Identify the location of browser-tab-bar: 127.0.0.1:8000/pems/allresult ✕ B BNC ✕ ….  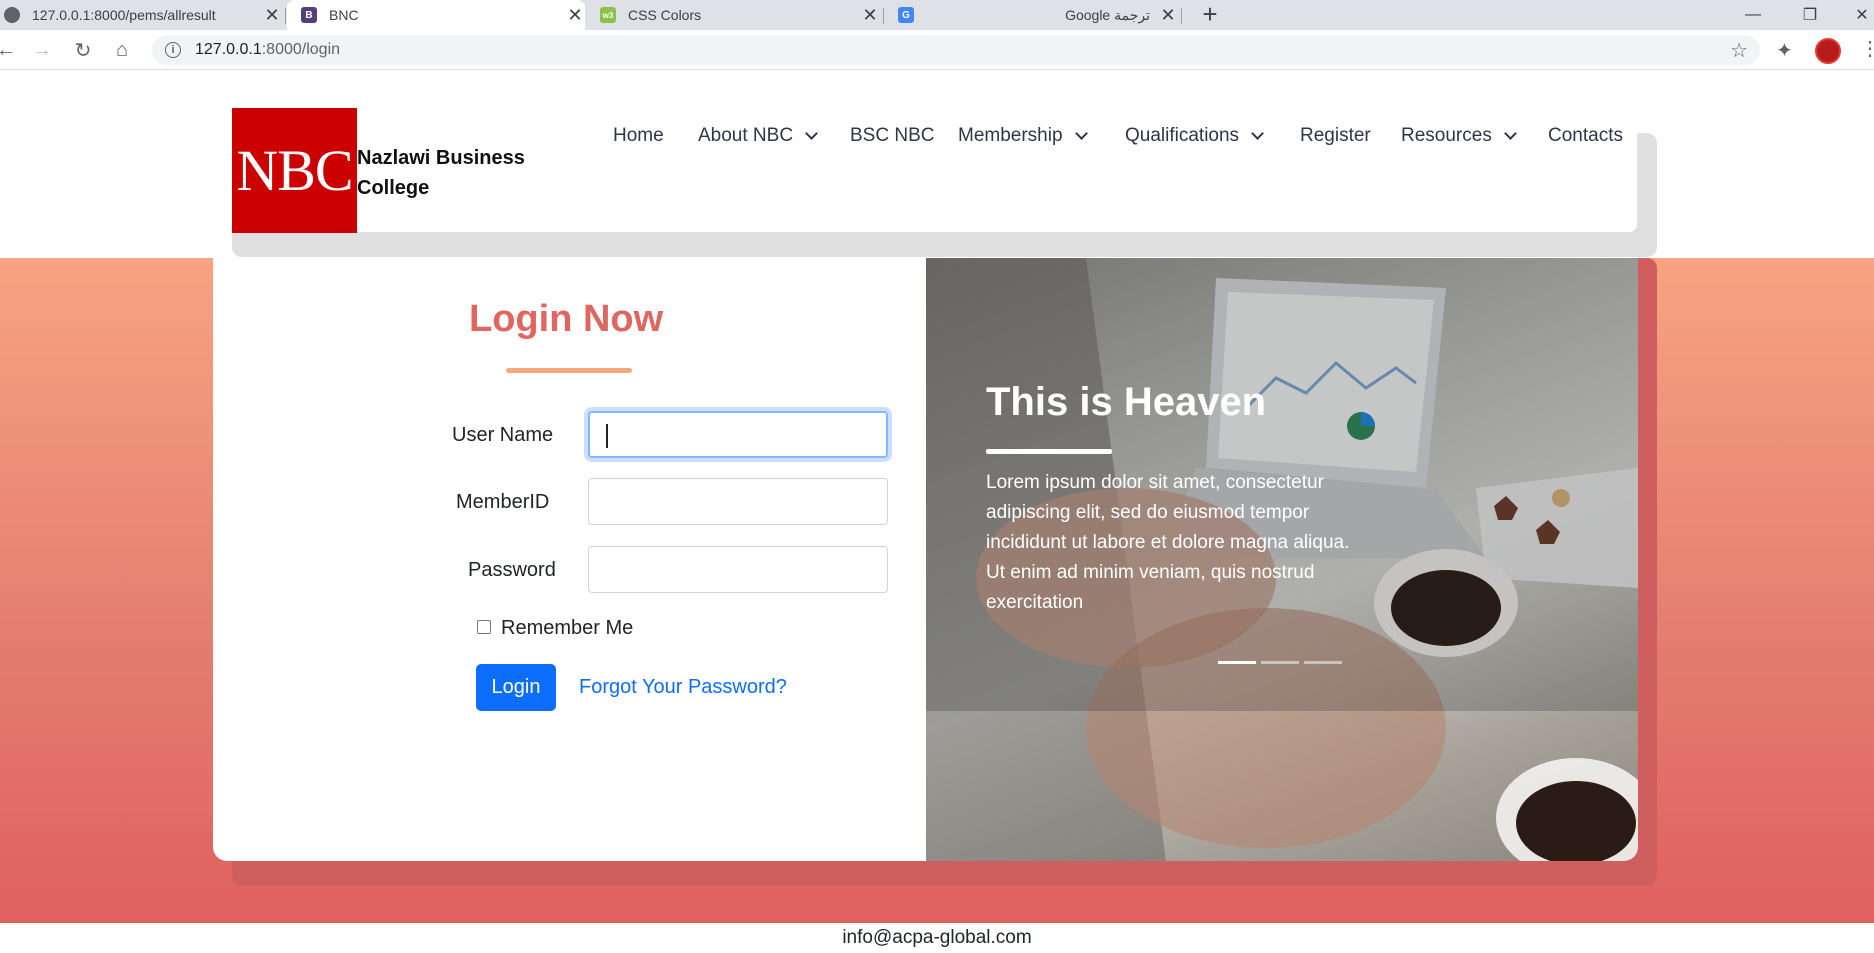
(937, 15).